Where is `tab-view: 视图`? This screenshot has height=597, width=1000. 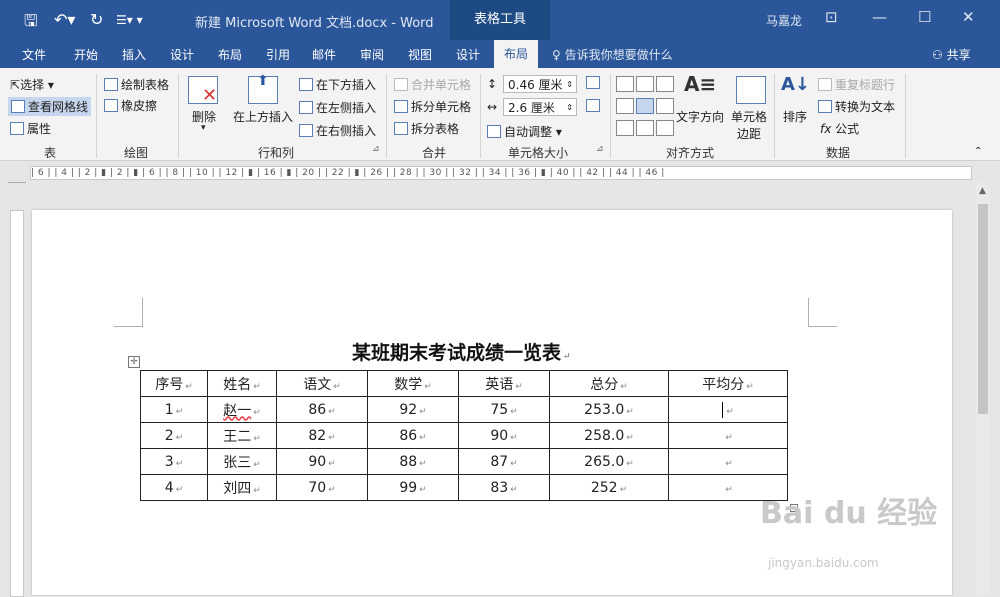
tab-view: 视图 is located at coordinates (420, 54).